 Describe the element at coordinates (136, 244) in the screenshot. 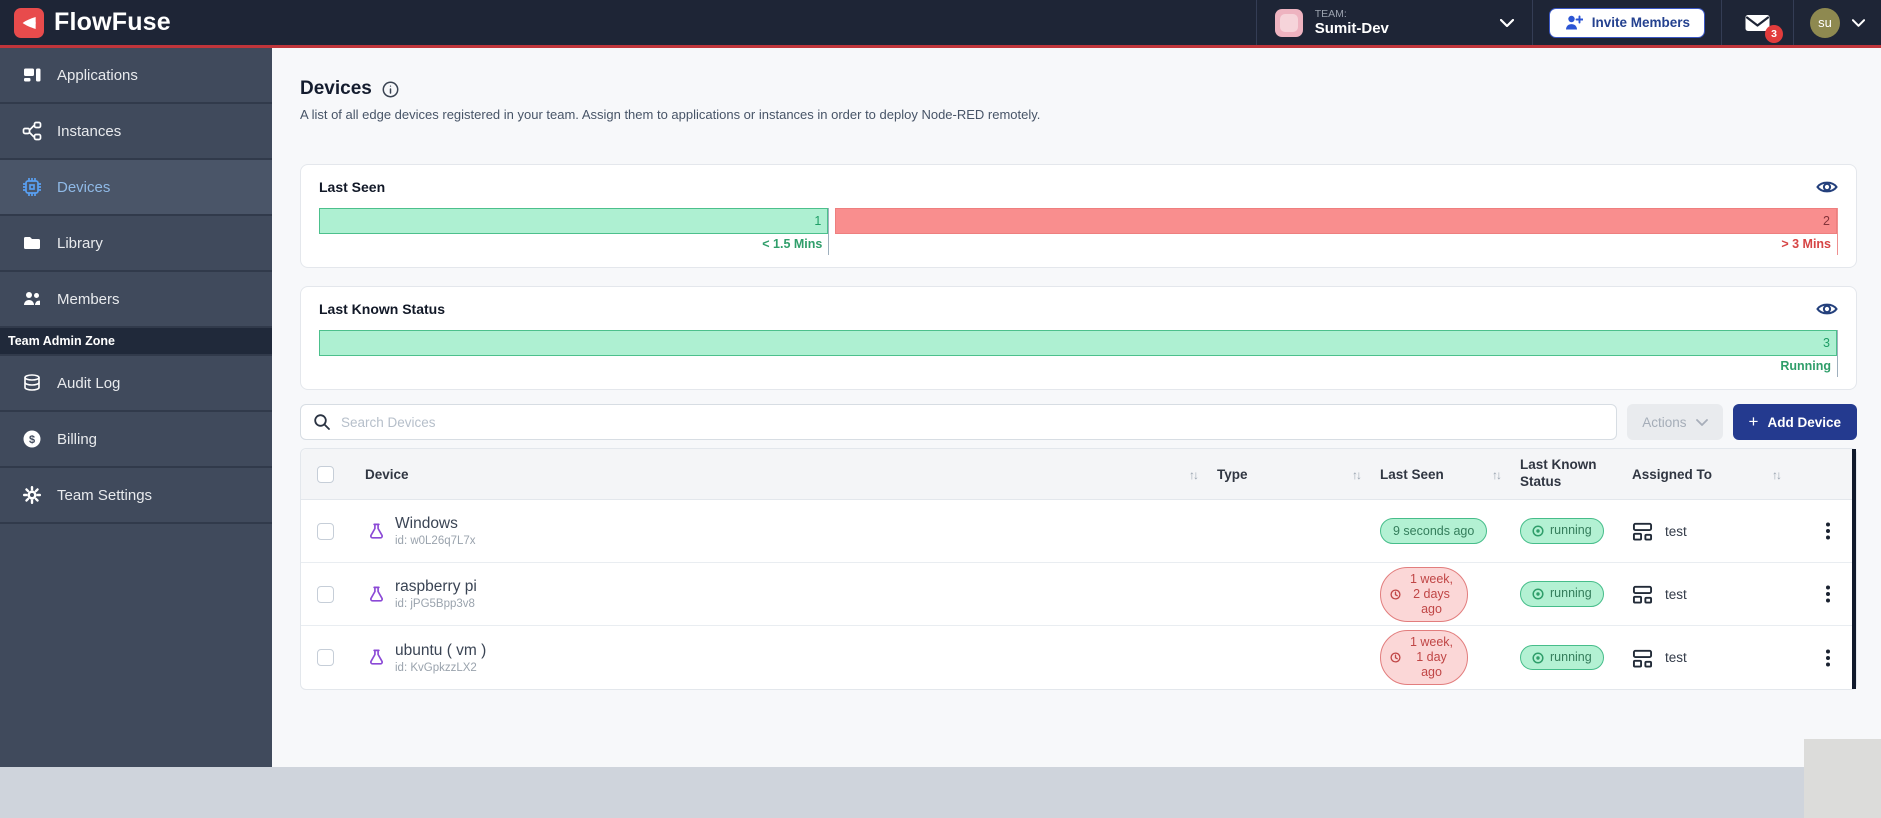

I see `sidebar-item-library: Library` at that location.